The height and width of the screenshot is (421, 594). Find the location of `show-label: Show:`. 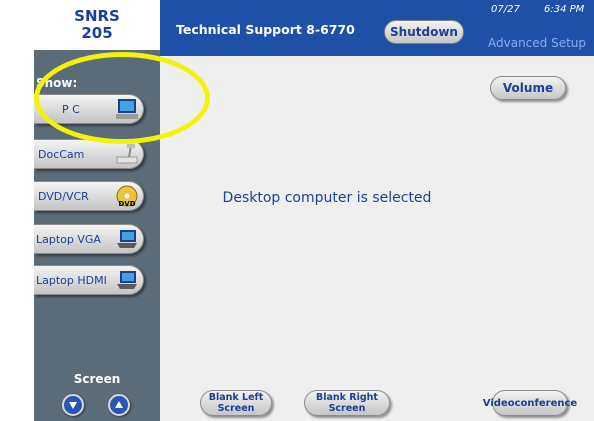

show-label: Show: is located at coordinates (57, 83).